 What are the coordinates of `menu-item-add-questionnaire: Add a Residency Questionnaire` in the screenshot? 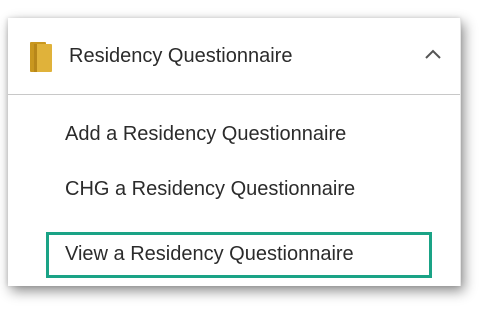 It's located at (205, 134).